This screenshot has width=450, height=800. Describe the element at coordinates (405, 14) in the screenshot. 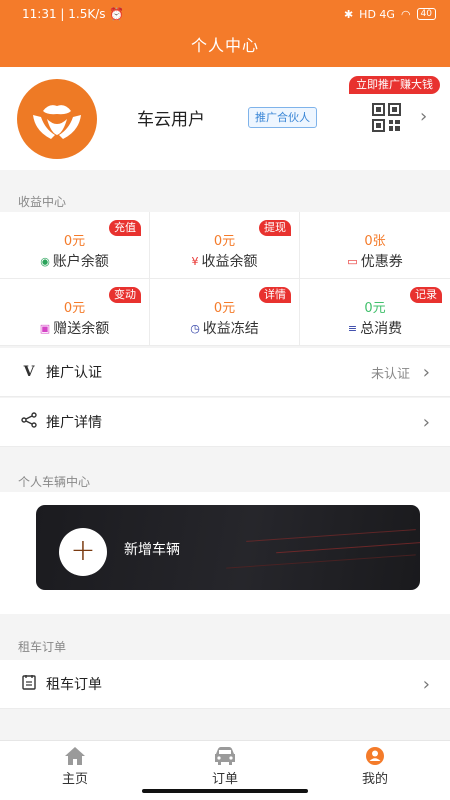

I see `wifi-icon: ◠` at that location.